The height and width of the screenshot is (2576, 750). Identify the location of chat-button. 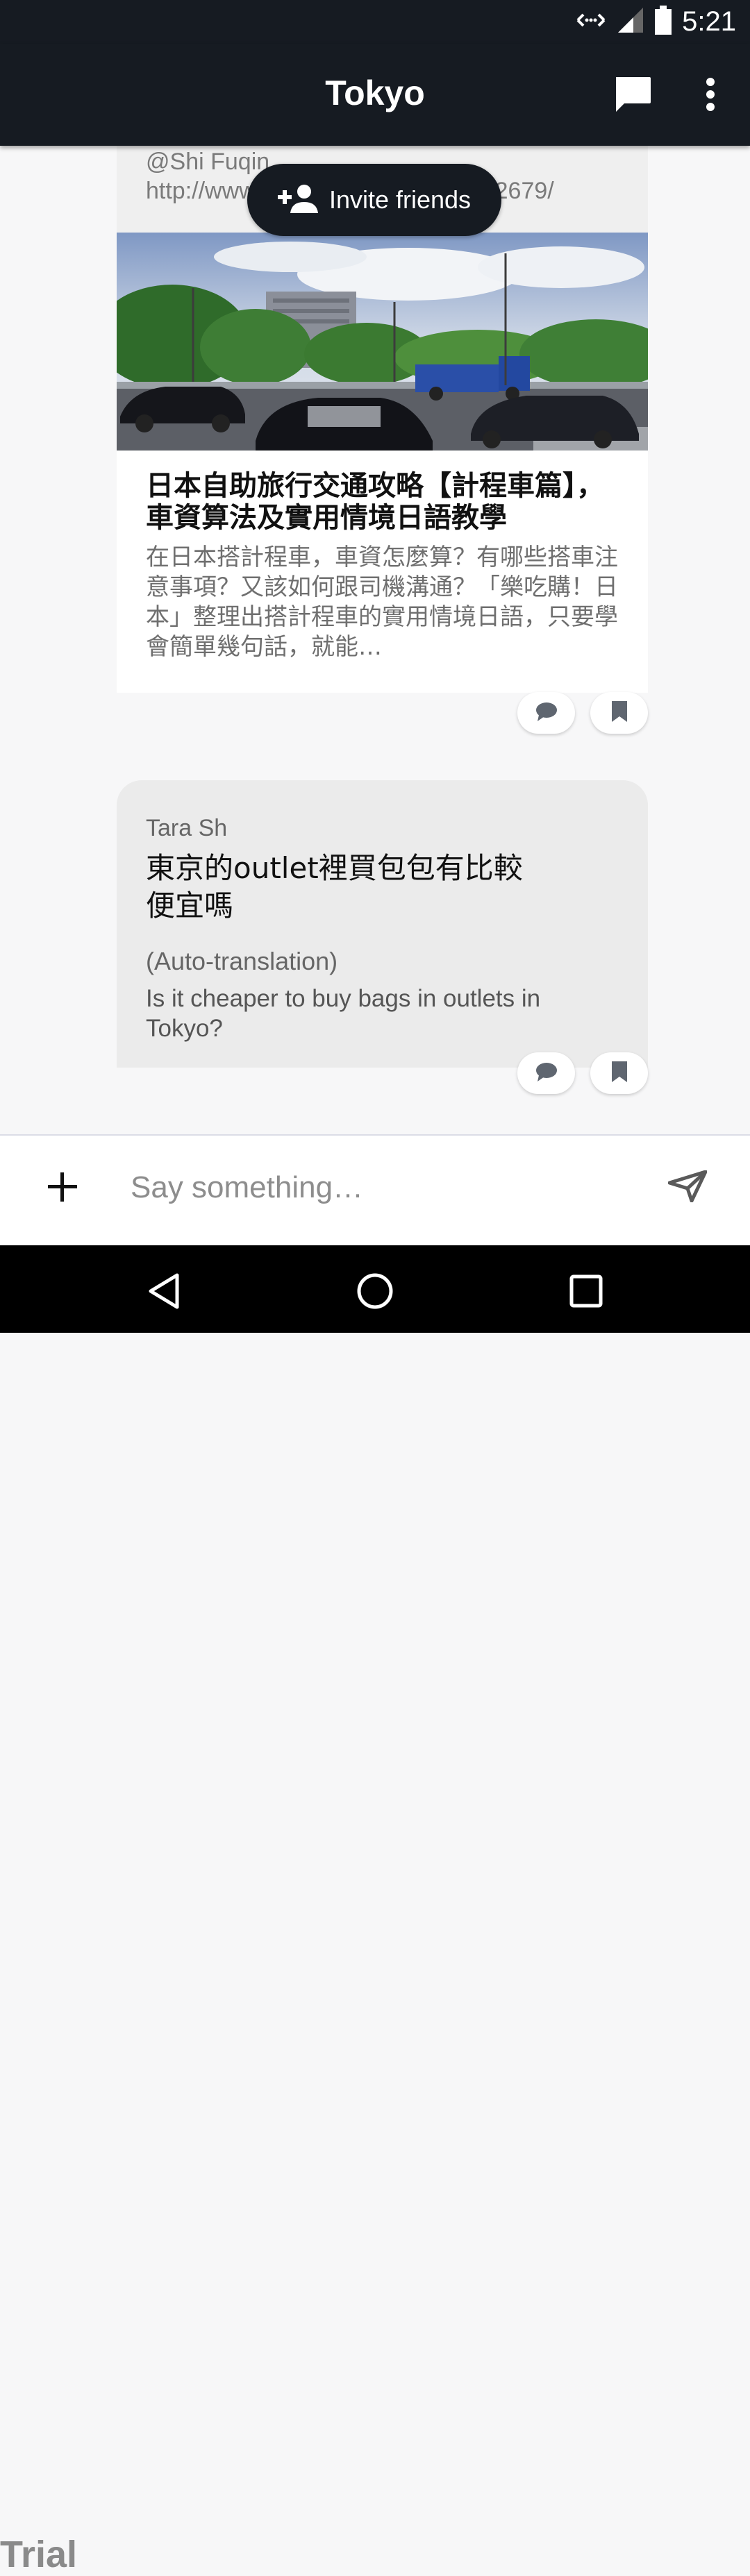
(632, 95).